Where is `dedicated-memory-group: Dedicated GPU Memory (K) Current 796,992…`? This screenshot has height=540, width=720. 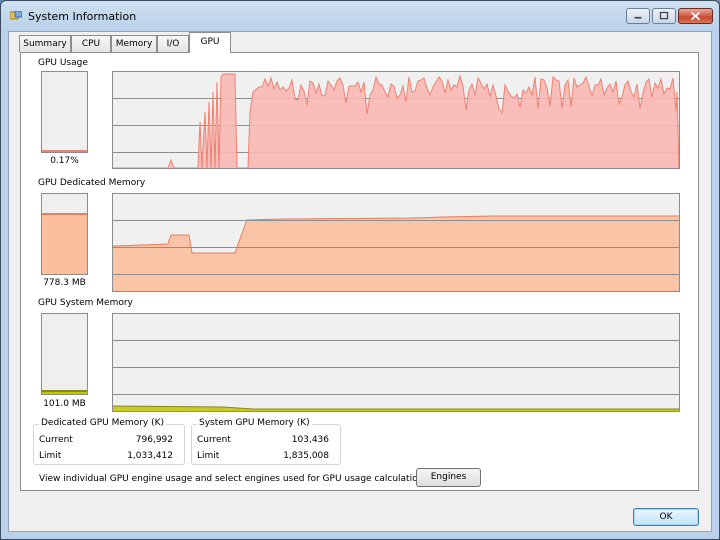
dedicated-memory-group: Dedicated GPU Memory (K) Current 796,992… is located at coordinates (109, 441).